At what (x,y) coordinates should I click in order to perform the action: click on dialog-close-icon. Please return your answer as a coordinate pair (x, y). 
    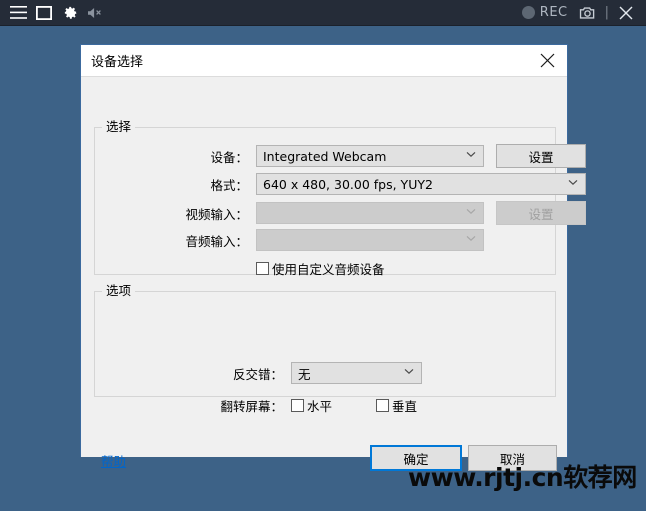
    Looking at the image, I should click on (547, 60).